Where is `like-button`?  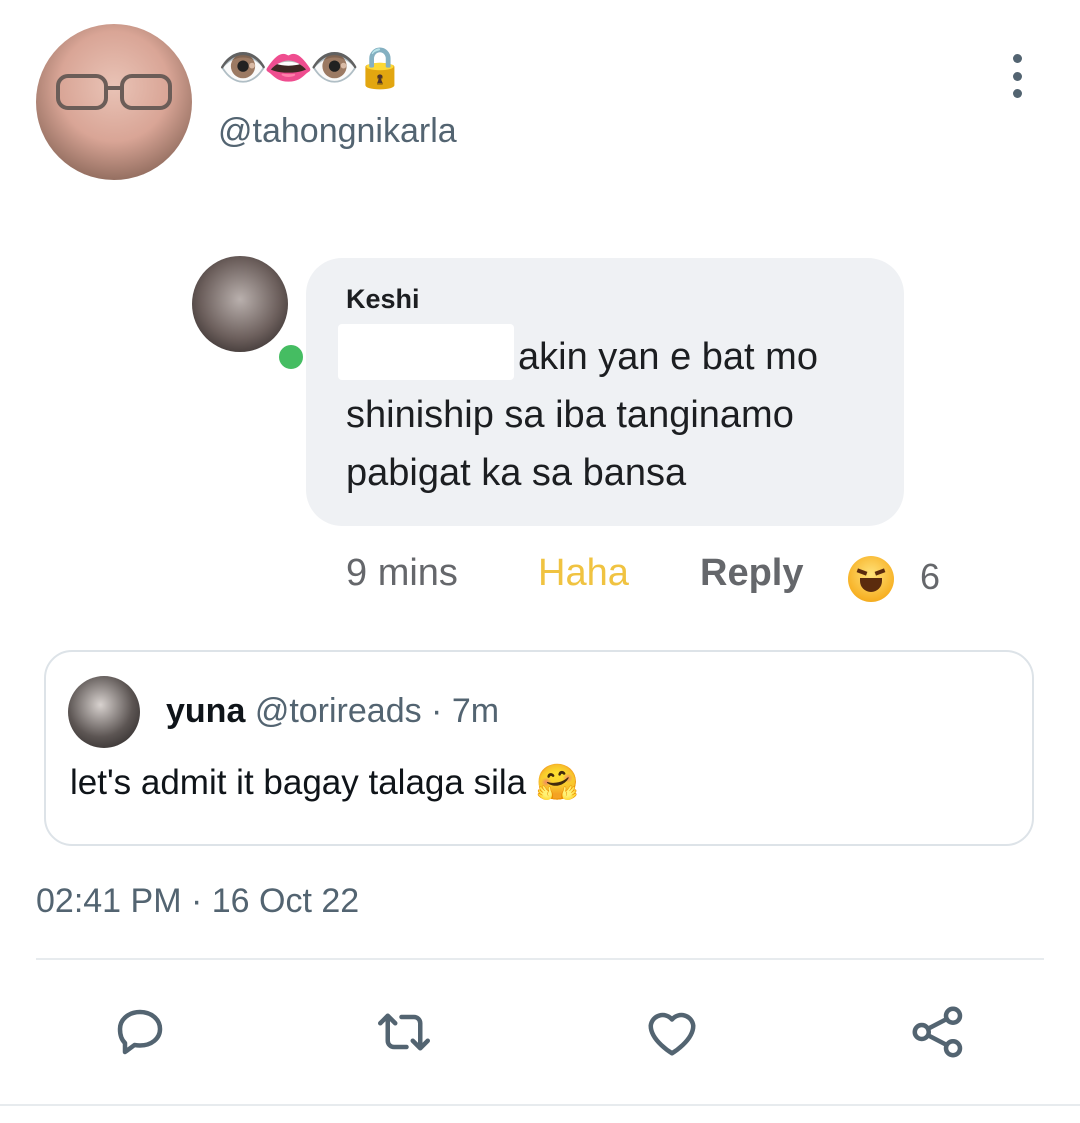 like-button is located at coordinates (672, 1032).